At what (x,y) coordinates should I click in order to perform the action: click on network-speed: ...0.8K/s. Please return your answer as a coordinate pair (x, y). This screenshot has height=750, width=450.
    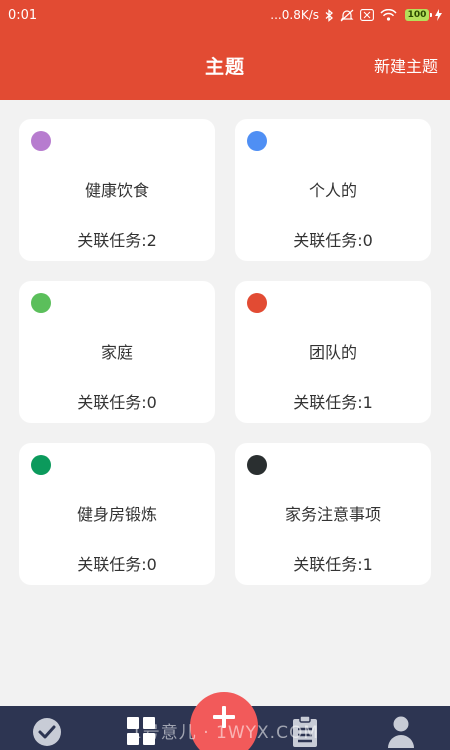
    Looking at the image, I should click on (294, 15).